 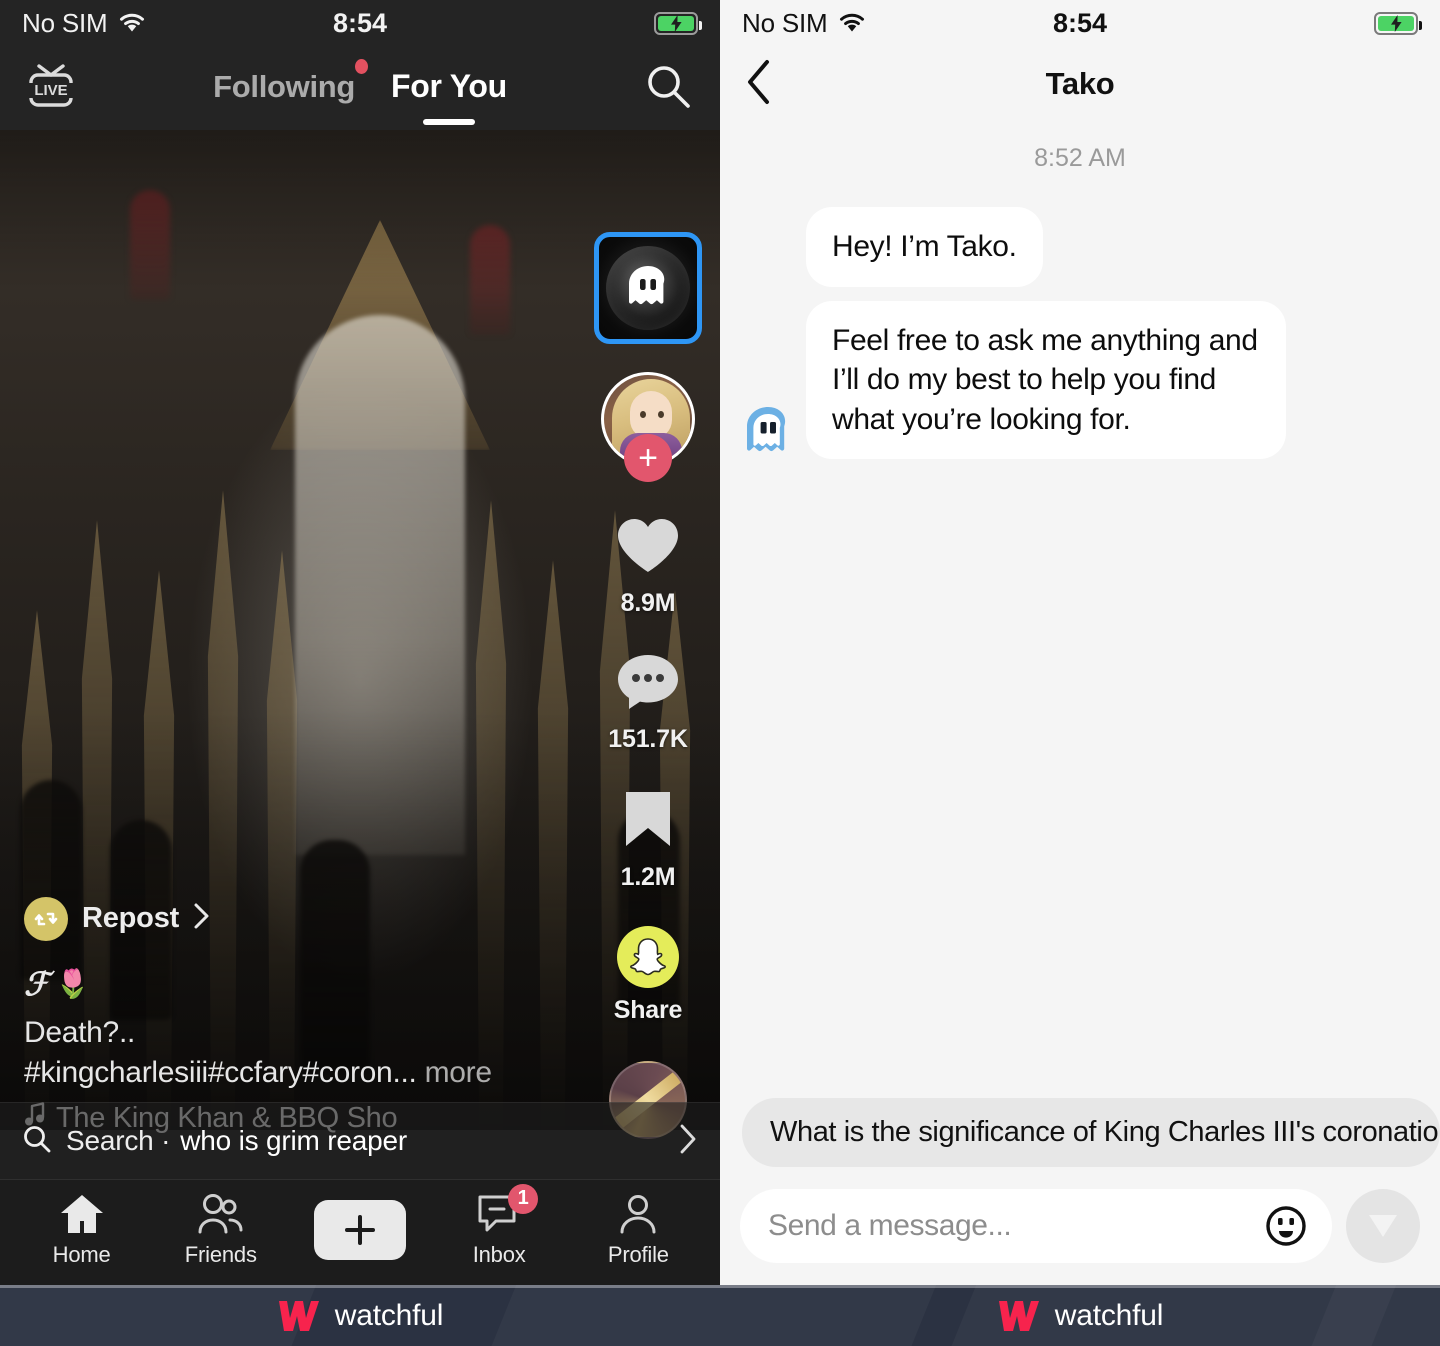 I want to click on status-bar-left: No SIM 8:54, so click(x=360, y=23).